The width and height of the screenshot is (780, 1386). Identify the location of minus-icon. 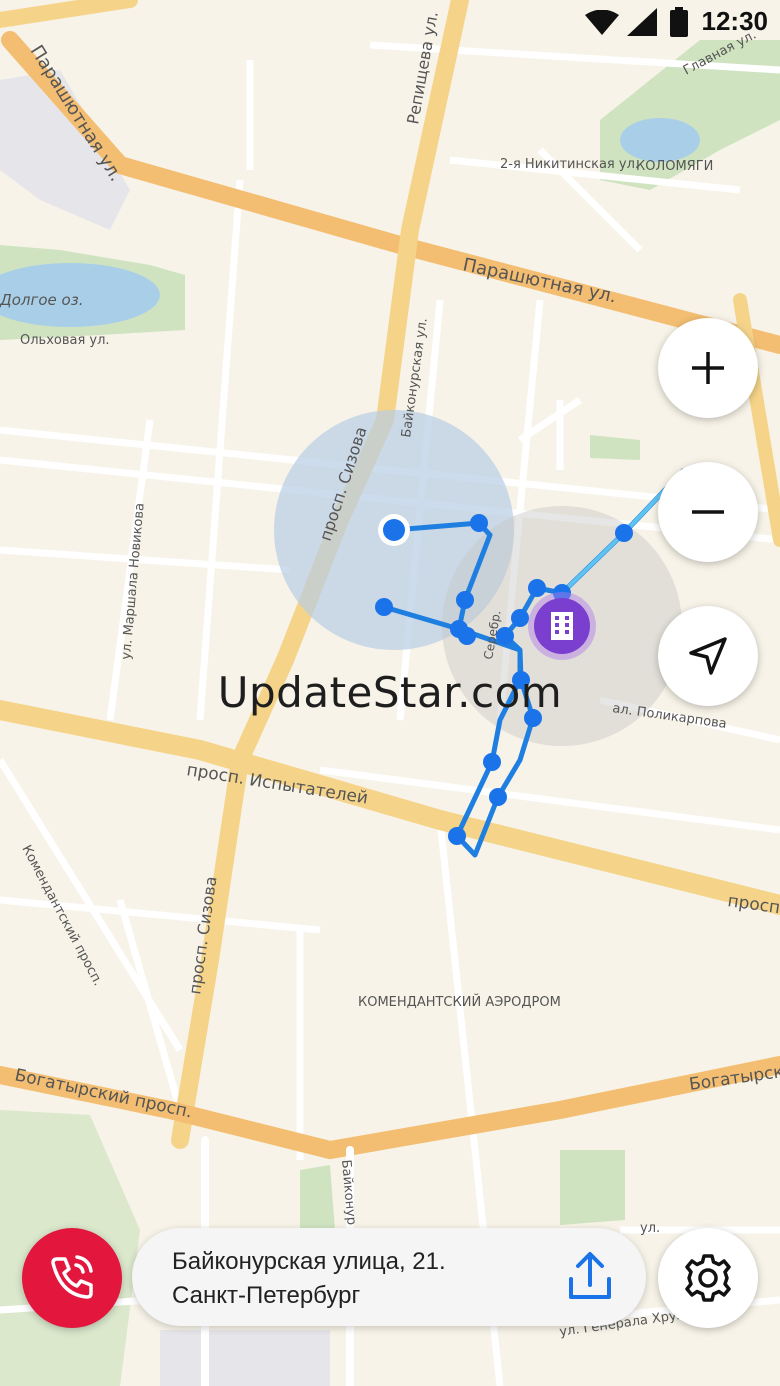
(708, 512).